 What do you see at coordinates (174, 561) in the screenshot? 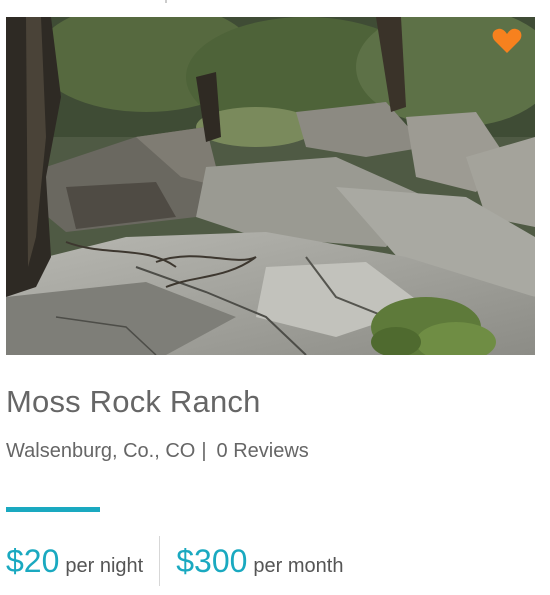
I see `price-row: $20 per night $300 per month` at bounding box center [174, 561].